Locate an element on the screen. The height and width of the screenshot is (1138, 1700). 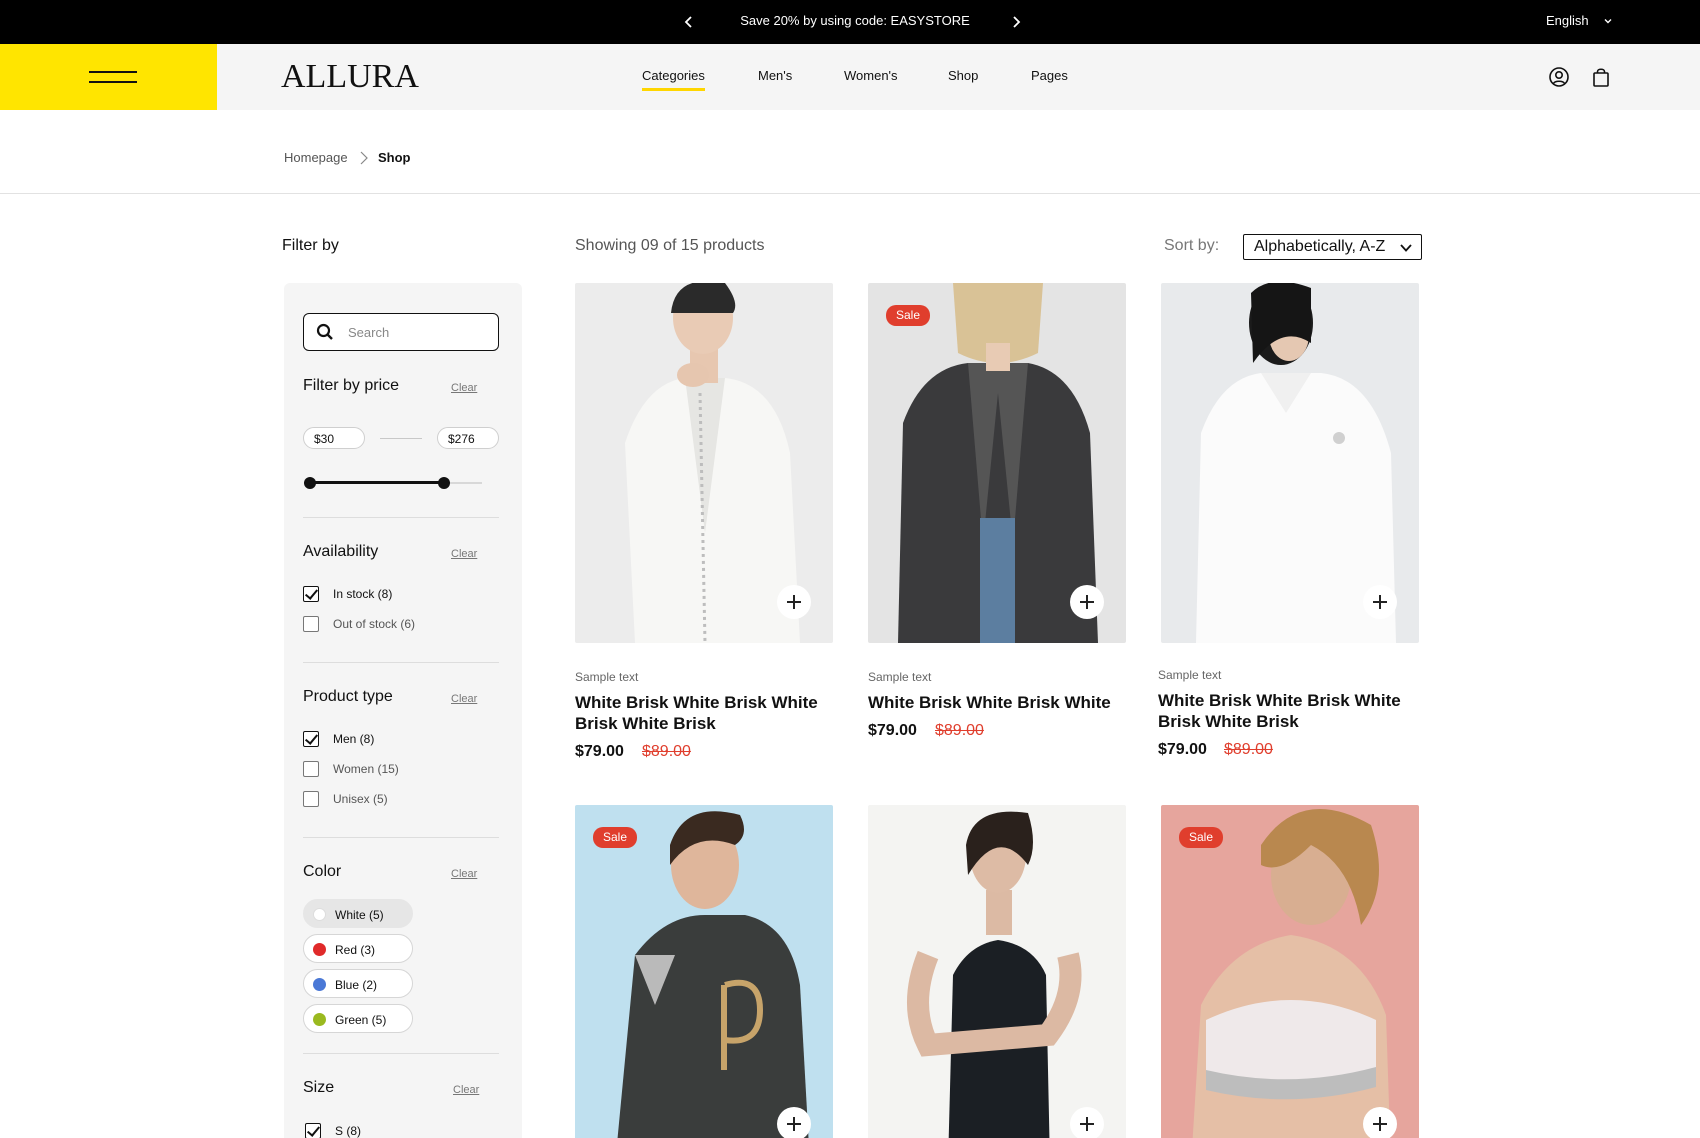
price-max-field: $276 is located at coordinates (468, 438).